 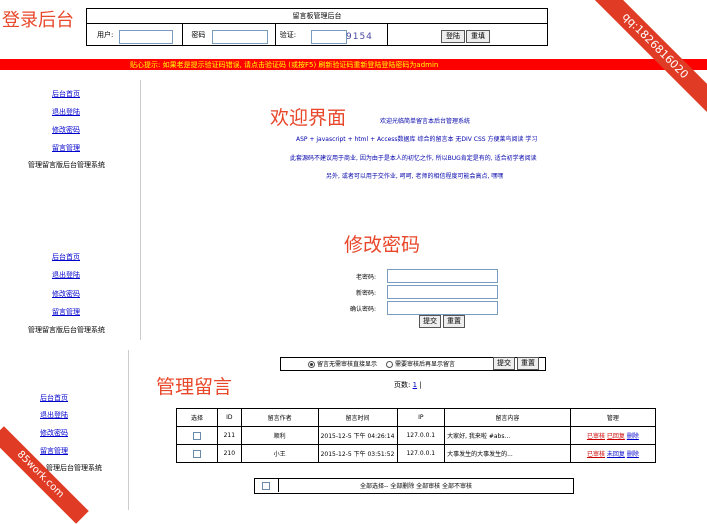 I want to click on site-watermark: 85work.com, so click(x=44, y=475).